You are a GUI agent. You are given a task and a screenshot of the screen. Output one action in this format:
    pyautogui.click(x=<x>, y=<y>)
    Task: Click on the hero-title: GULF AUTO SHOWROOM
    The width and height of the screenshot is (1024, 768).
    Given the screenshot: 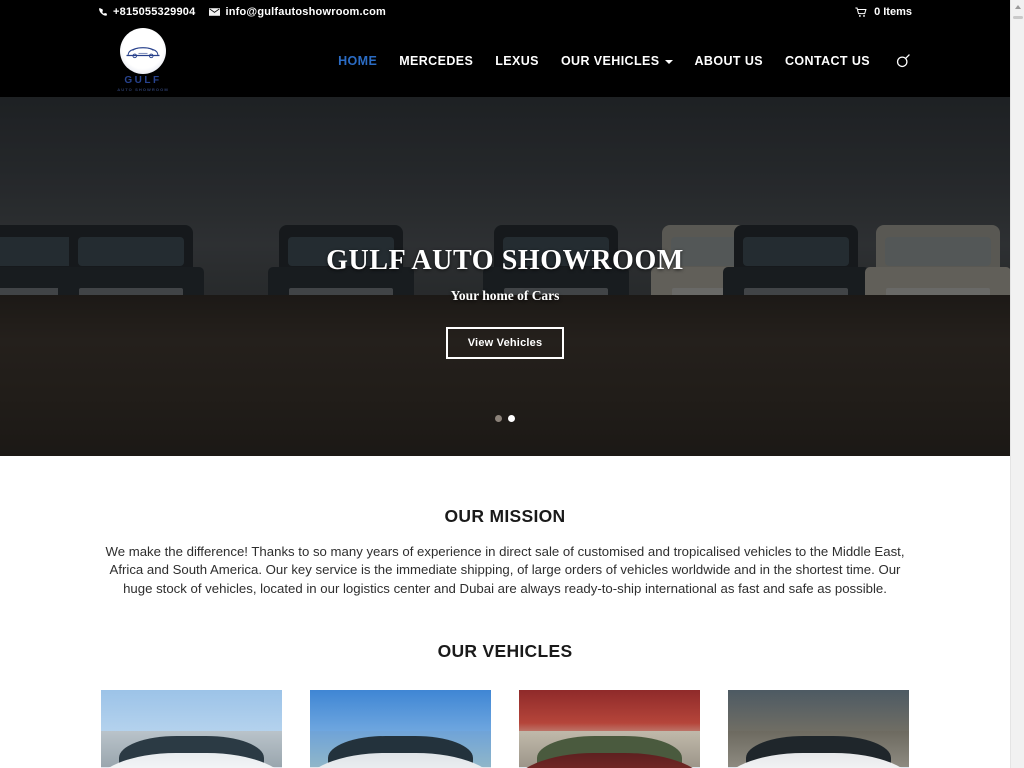 What is the action you would take?
    pyautogui.click(x=505, y=260)
    